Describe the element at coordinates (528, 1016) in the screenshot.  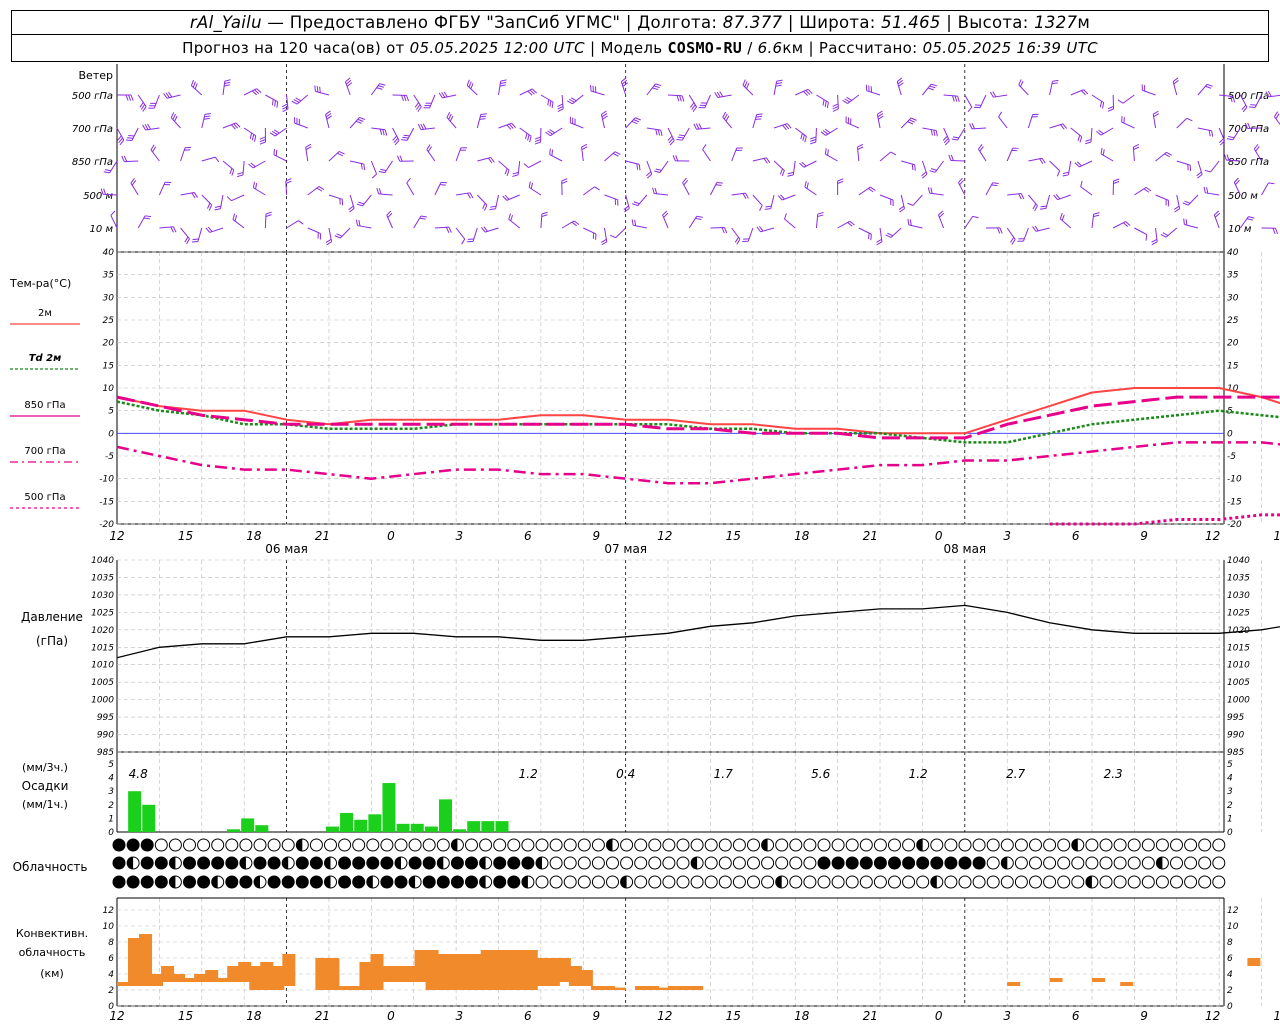
I see `time-tick-bottom: 6` at that location.